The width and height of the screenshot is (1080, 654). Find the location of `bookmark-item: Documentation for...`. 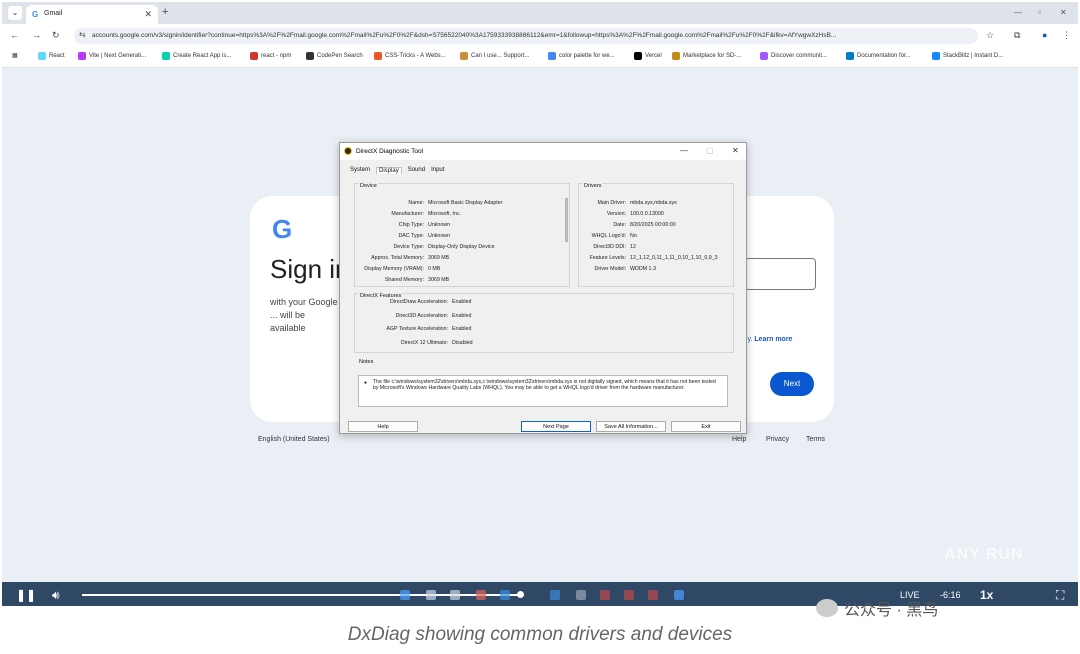

bookmark-item: Documentation for... is located at coordinates (878, 56).